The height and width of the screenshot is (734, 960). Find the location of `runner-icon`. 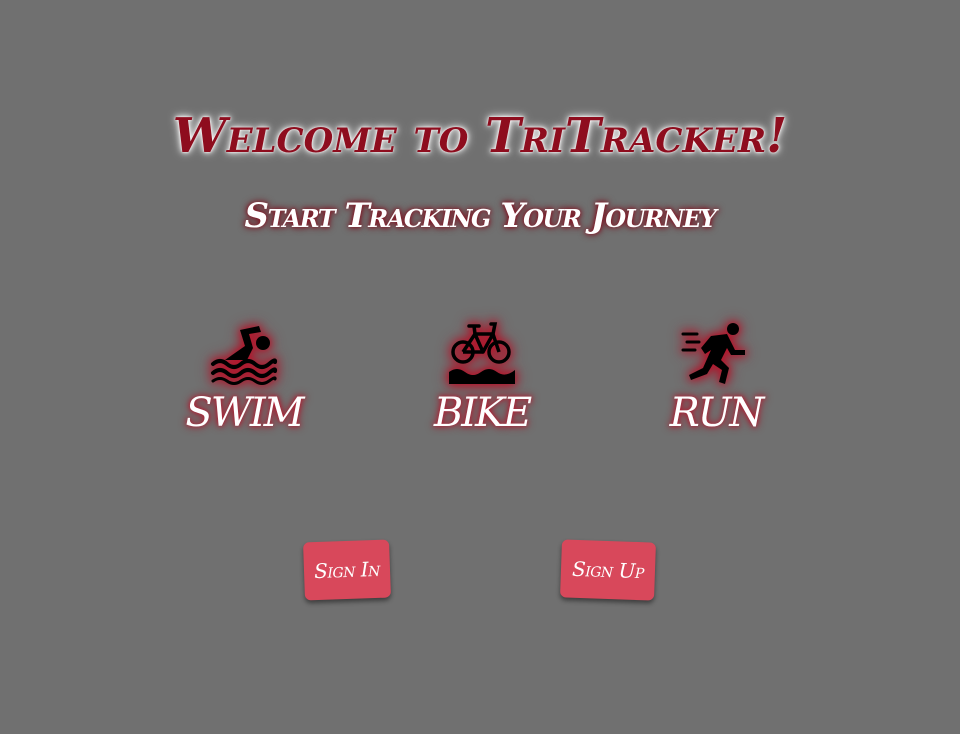

runner-icon is located at coordinates (713, 353).